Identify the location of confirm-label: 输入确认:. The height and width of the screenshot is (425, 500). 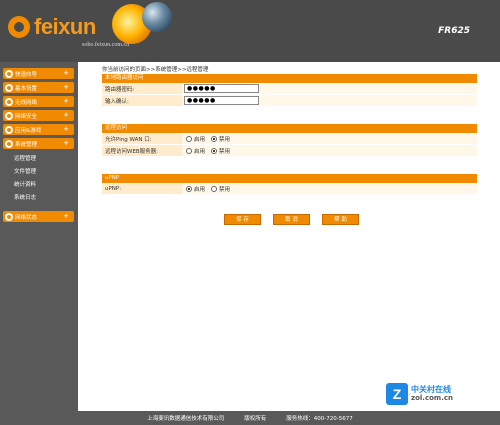
(117, 101).